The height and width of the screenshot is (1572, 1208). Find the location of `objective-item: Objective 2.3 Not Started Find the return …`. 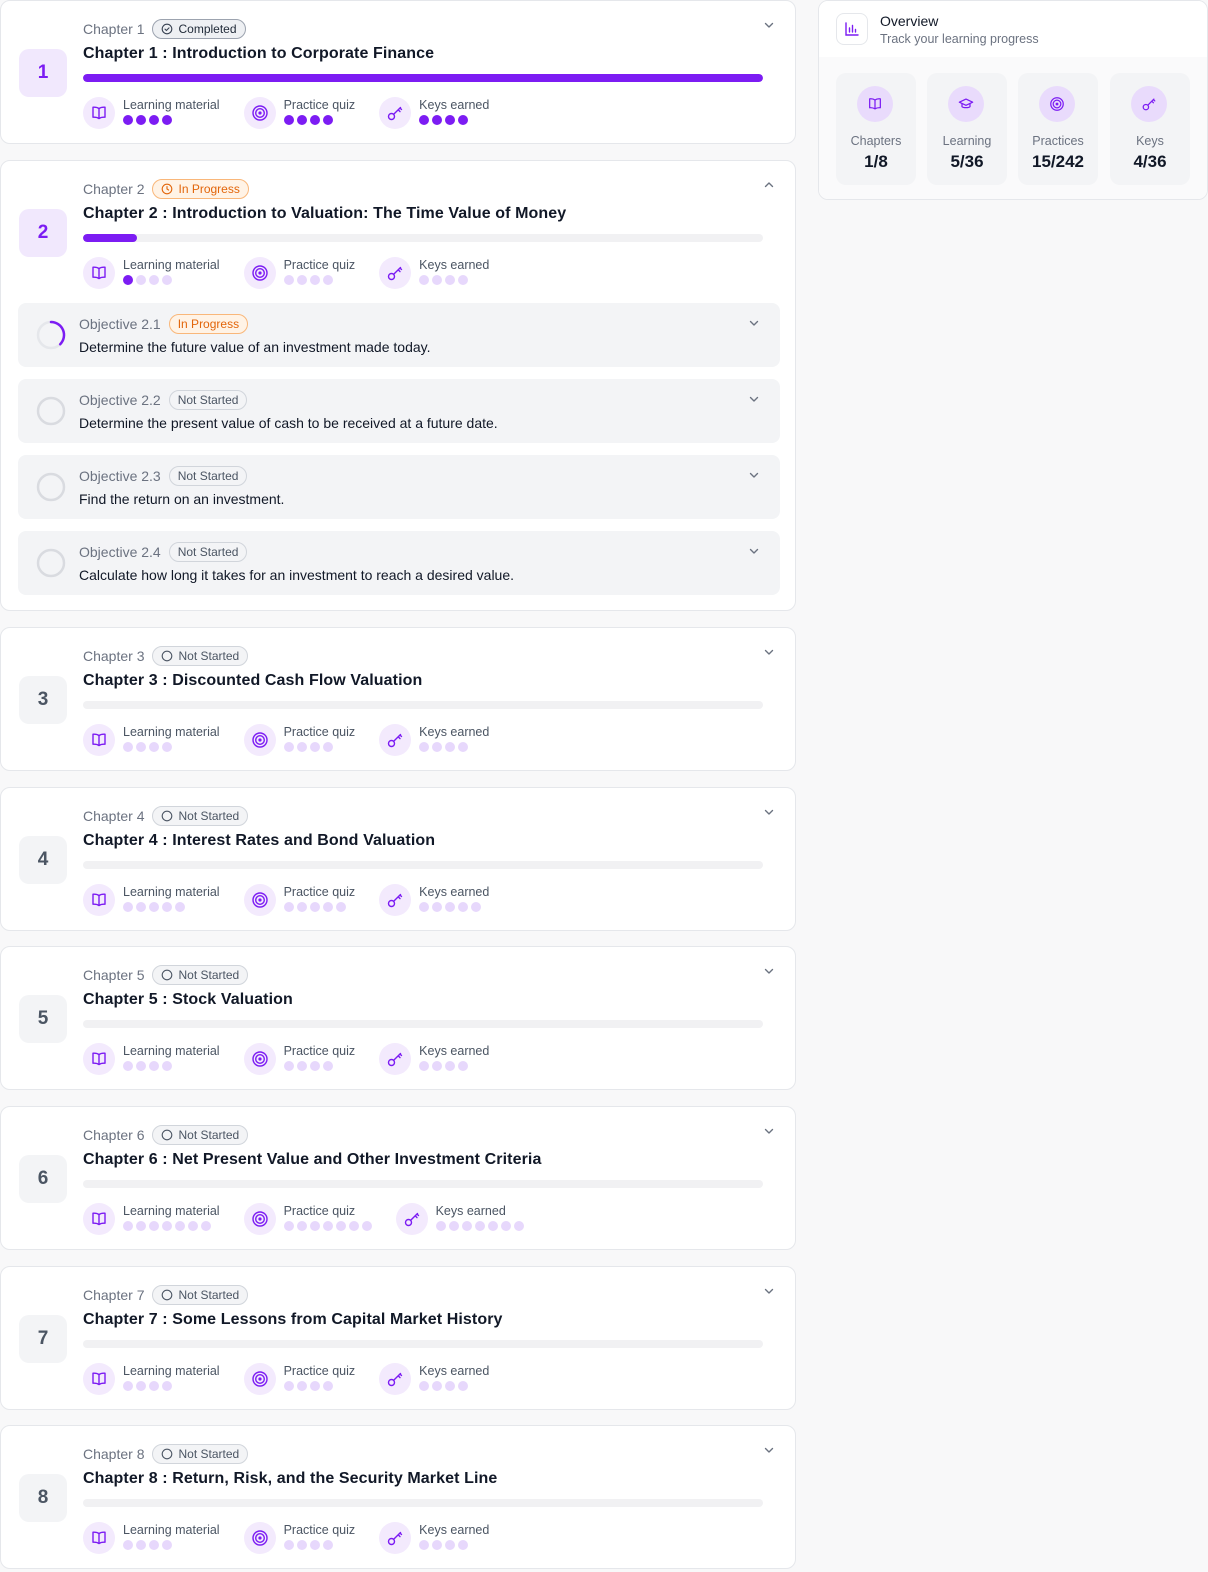

objective-item: Objective 2.3 Not Started Find the return … is located at coordinates (399, 487).